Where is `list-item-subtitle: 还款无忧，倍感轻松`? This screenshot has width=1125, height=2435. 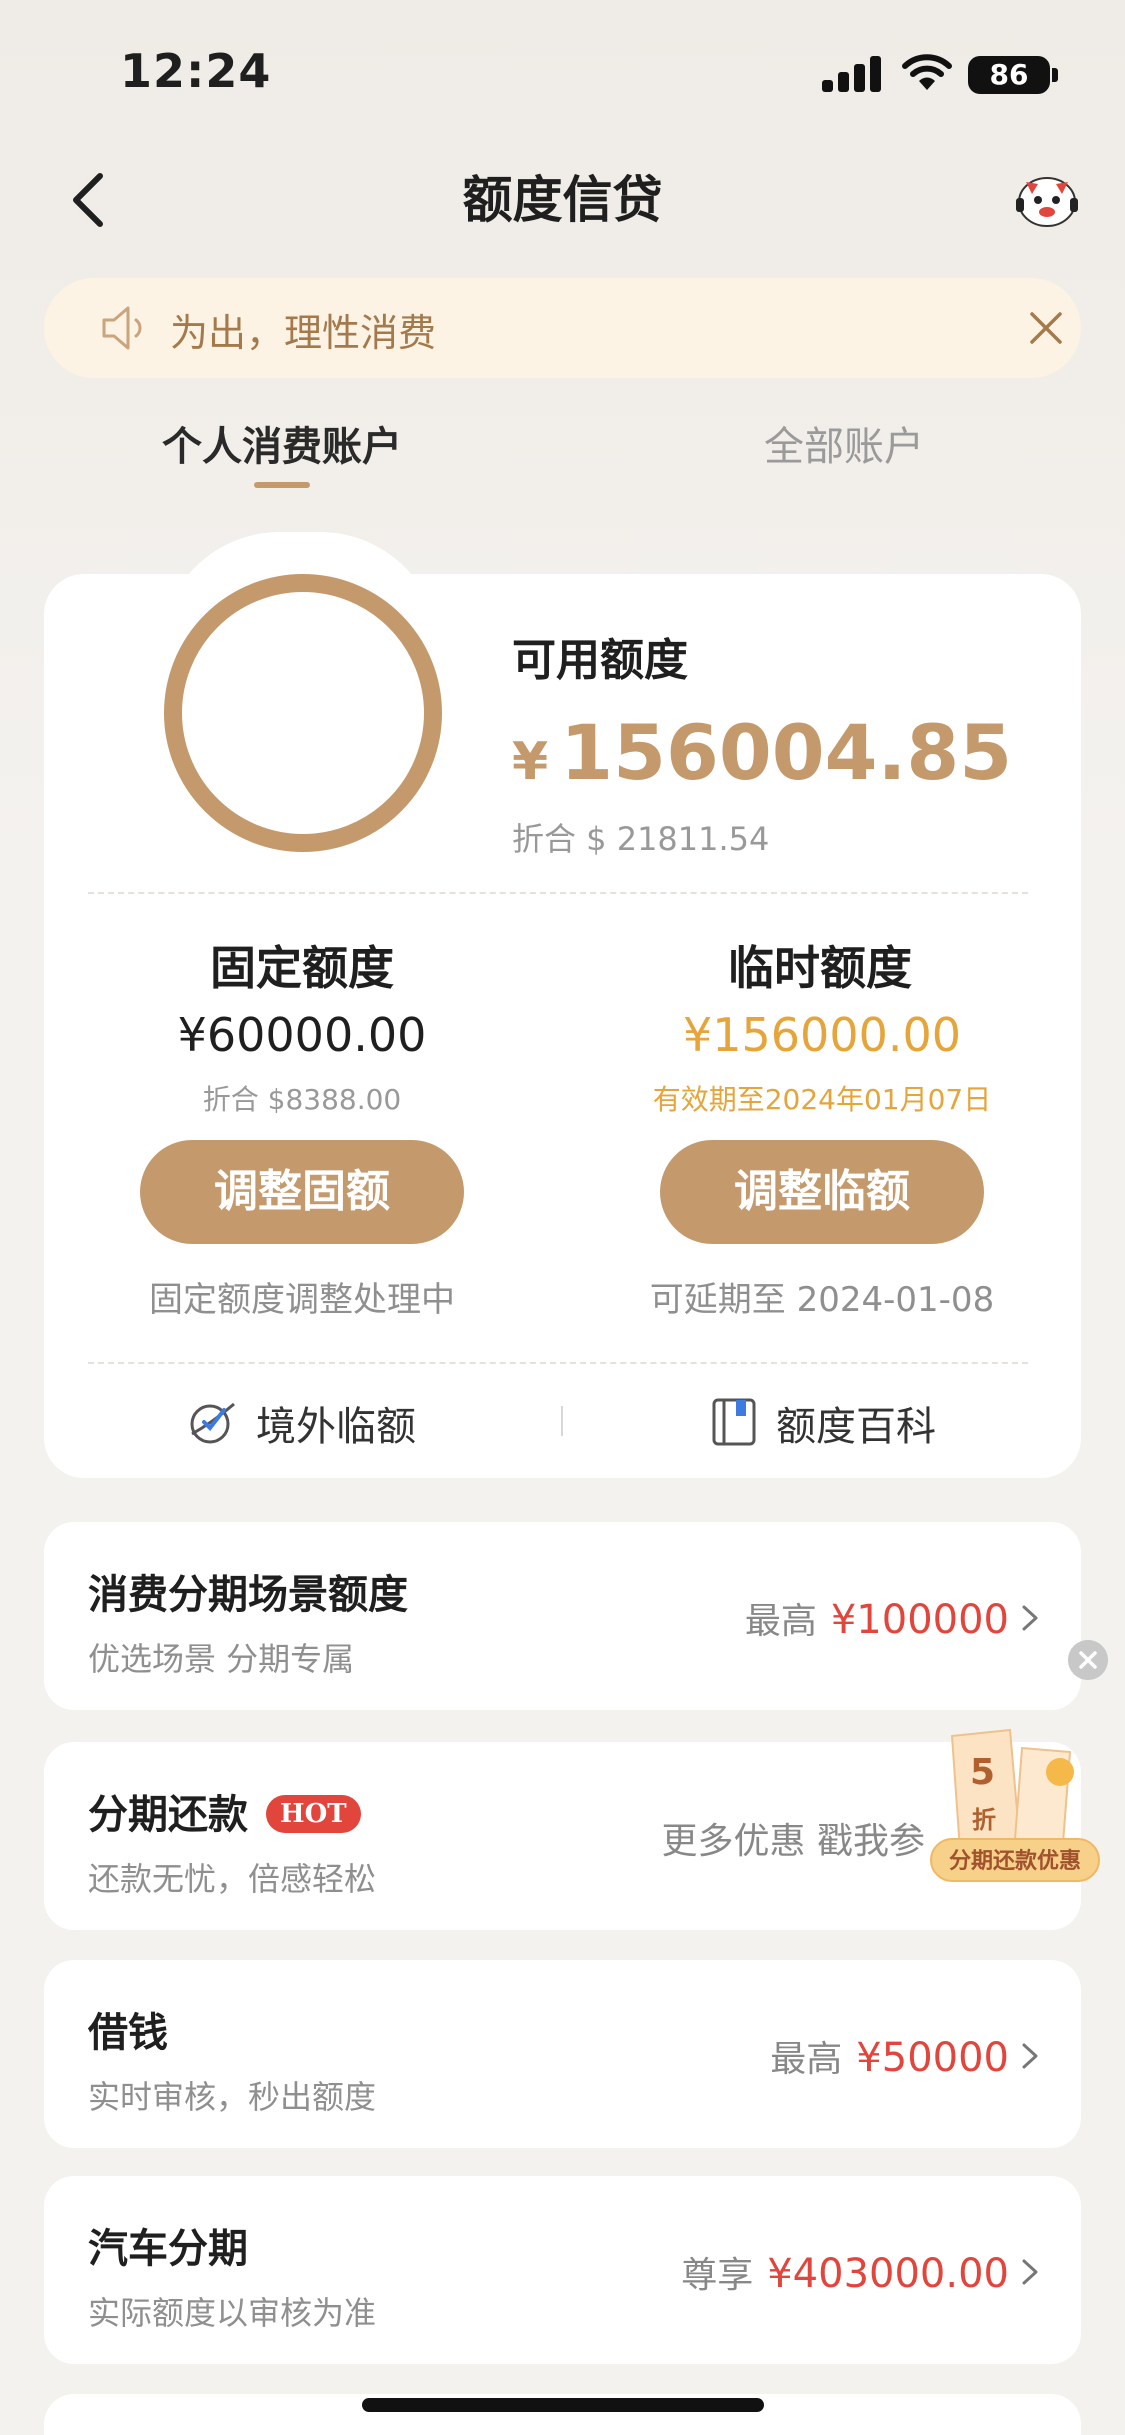
list-item-subtitle: 还款无忧，倍感轻松 is located at coordinates (232, 1879).